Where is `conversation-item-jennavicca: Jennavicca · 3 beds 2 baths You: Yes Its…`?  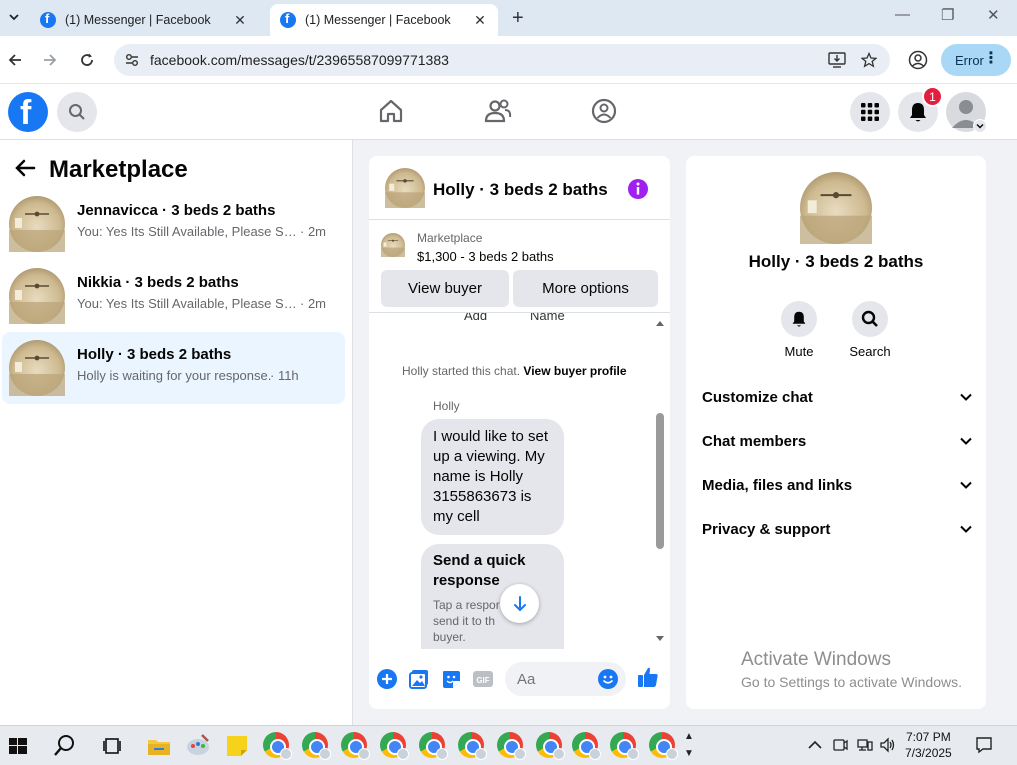
conversation-item-jennavicca: Jennavicca · 3 beds 2 baths You: Yes Its… is located at coordinates (173, 224).